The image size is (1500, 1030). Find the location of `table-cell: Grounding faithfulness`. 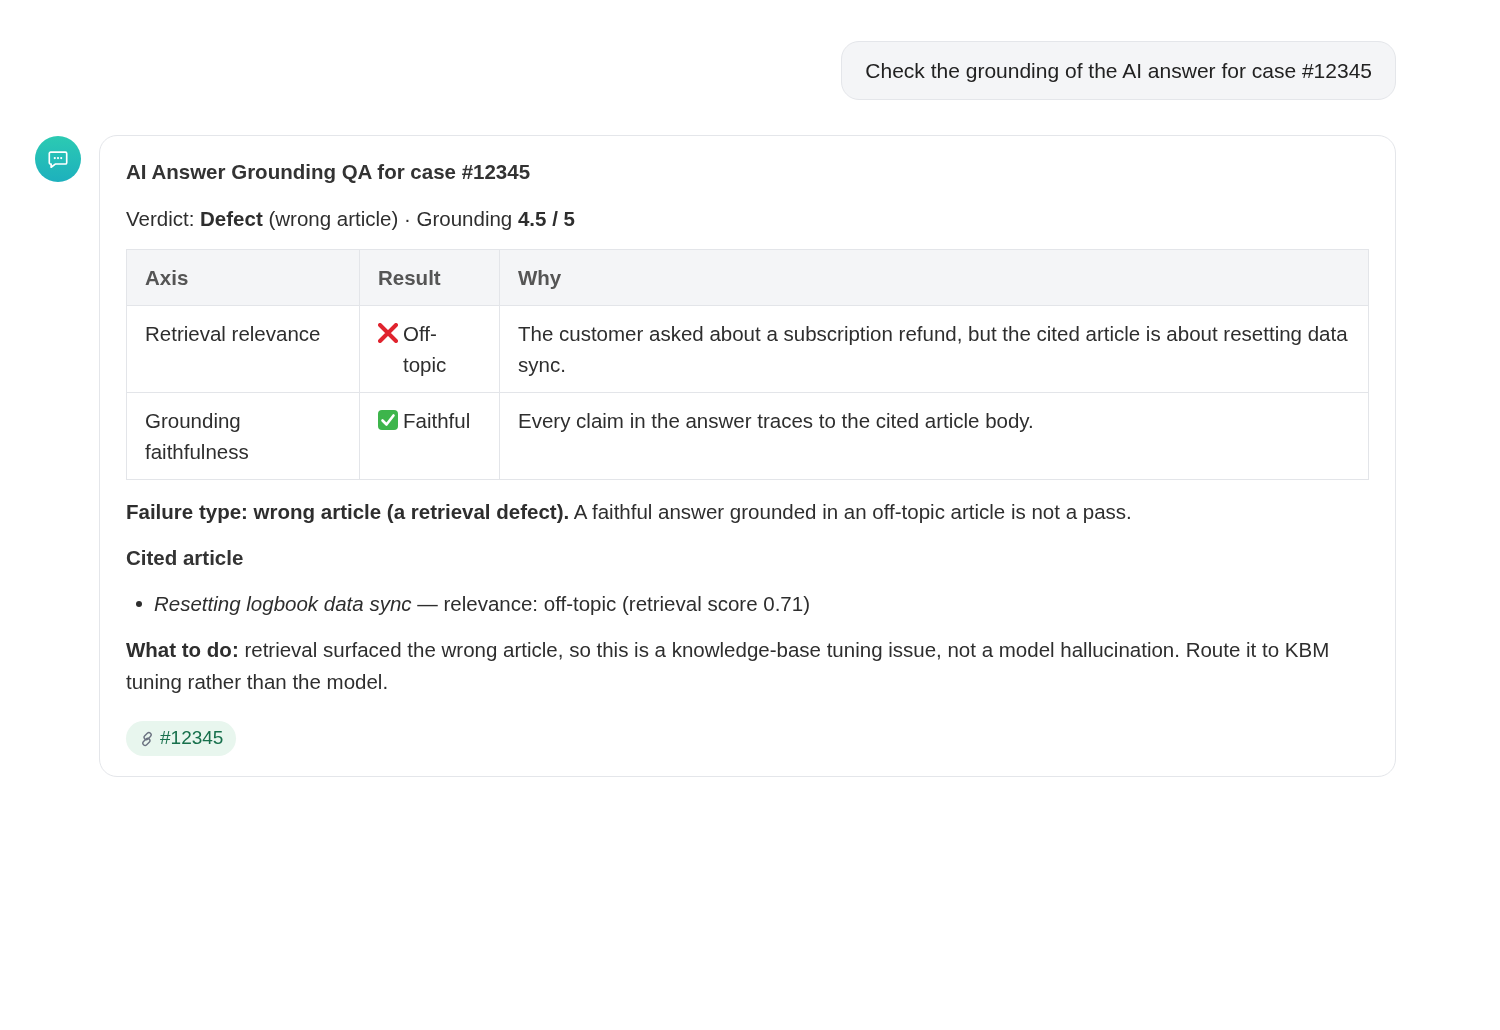

table-cell: Grounding faithfulness is located at coordinates (243, 436).